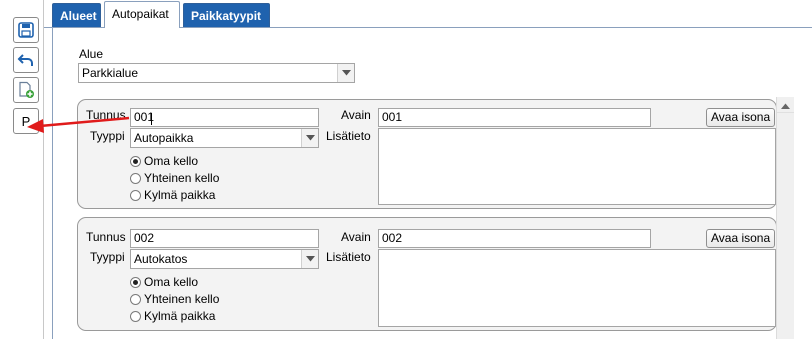 This screenshot has width=812, height=339. Describe the element at coordinates (142, 14) in the screenshot. I see `tab-autopaikat: Autopaikat` at that location.